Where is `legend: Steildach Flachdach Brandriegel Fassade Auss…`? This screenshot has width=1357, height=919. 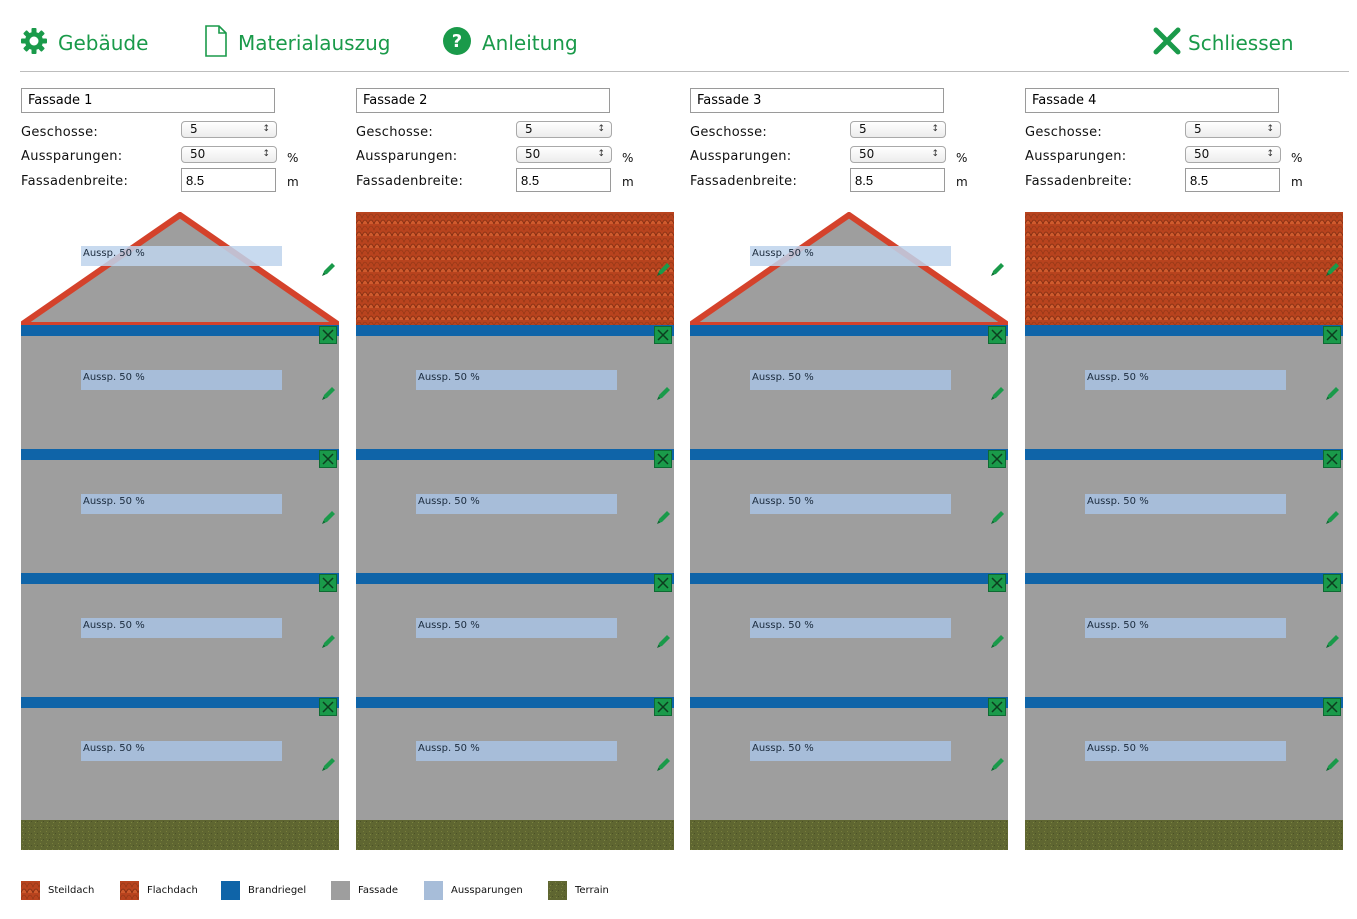 legend: Steildach Flachdach Brandriegel Fassade Auss… is located at coordinates (678, 890).